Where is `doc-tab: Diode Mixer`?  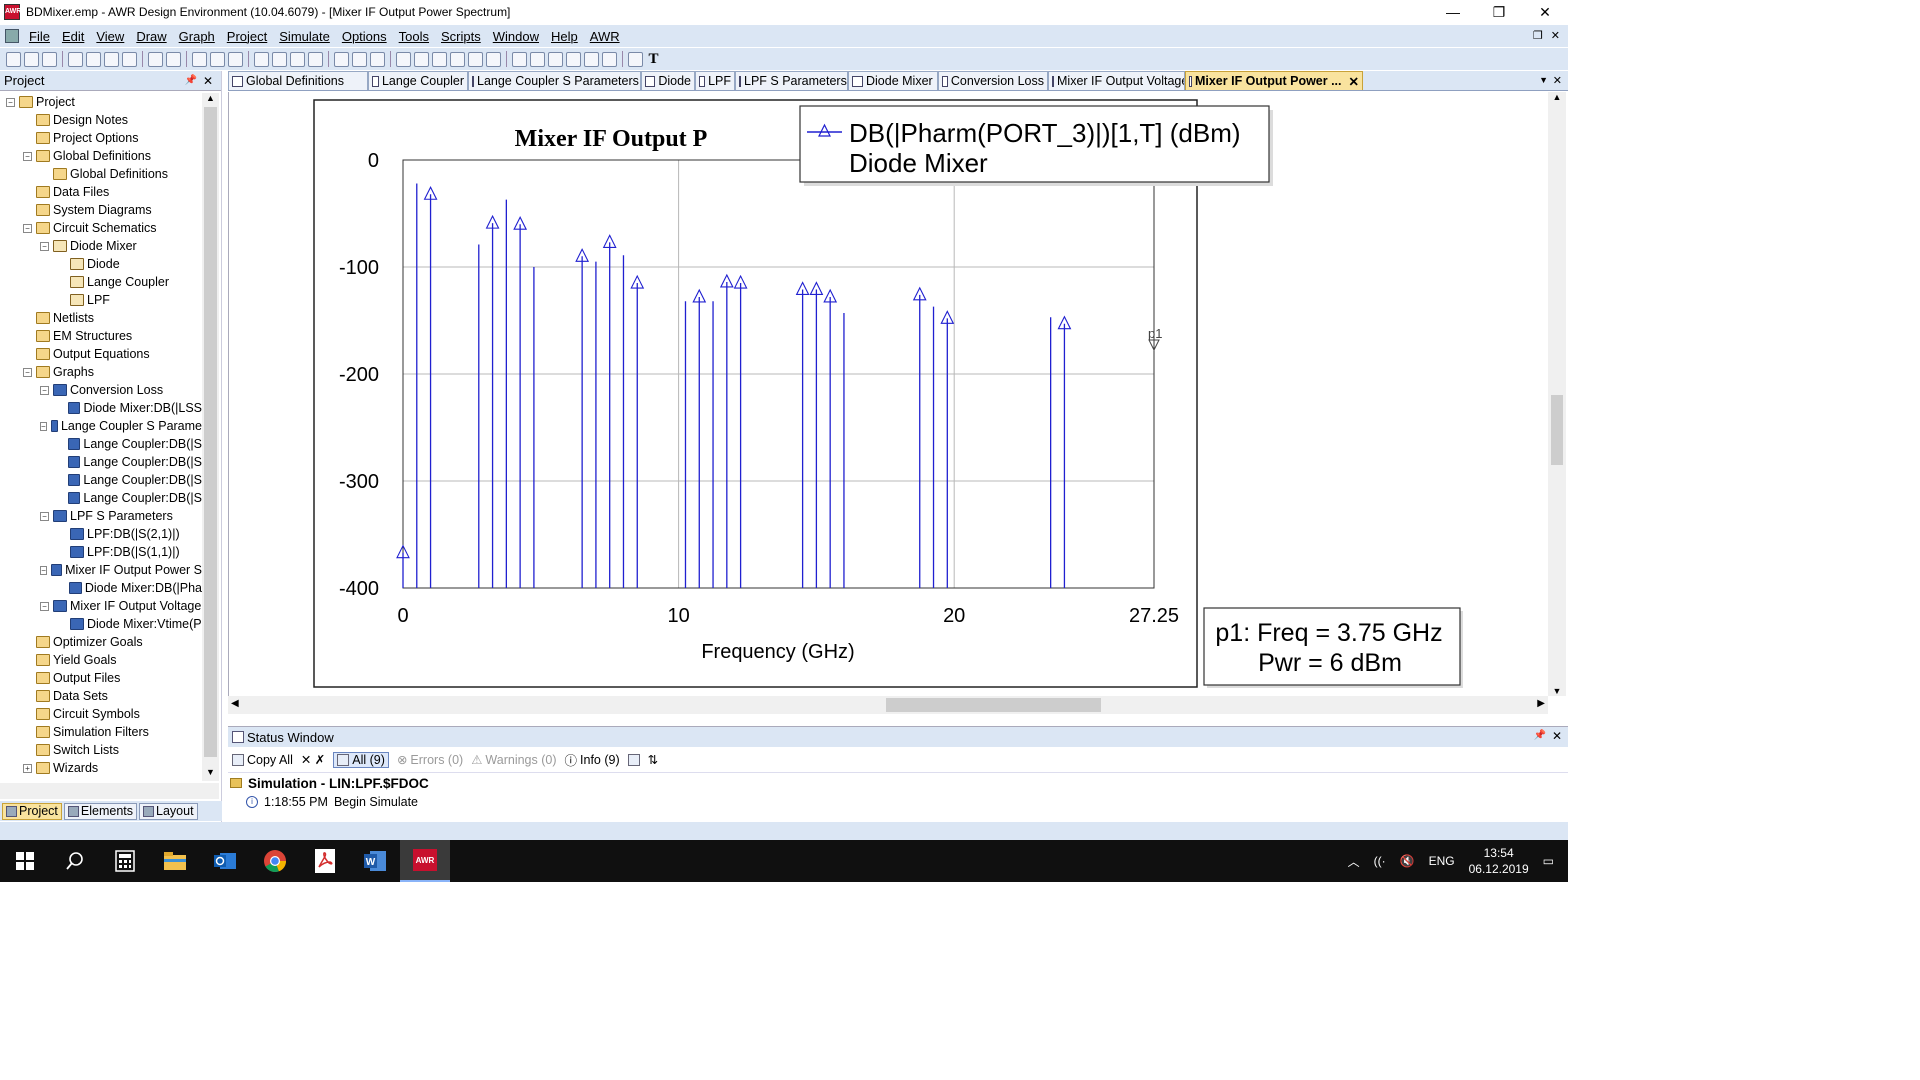 doc-tab: Diode Mixer is located at coordinates (893, 80).